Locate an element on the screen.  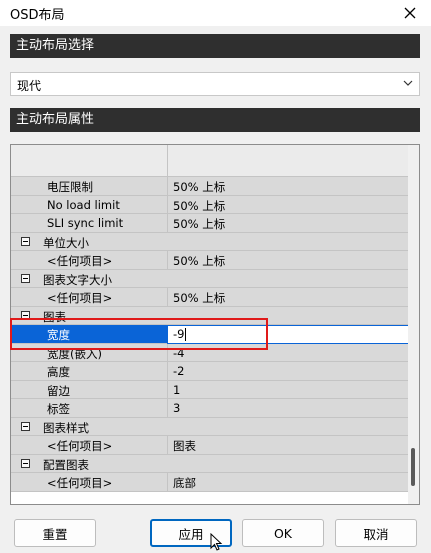
layout-select: 现代 is located at coordinates (215, 84).